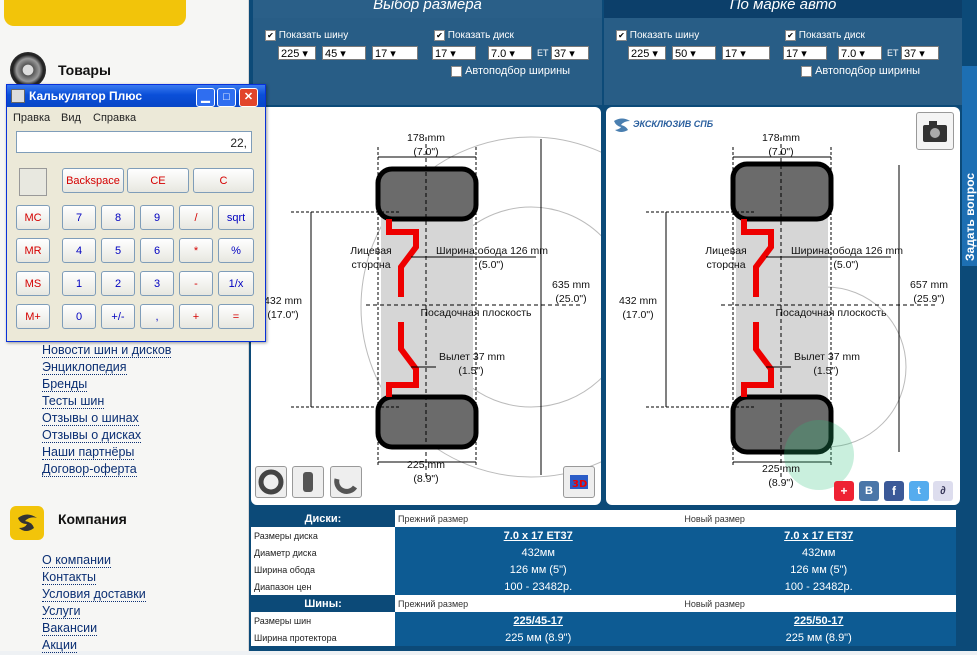 This screenshot has width=977, height=655. I want to click on company-link: Вакансии, so click(70, 628).